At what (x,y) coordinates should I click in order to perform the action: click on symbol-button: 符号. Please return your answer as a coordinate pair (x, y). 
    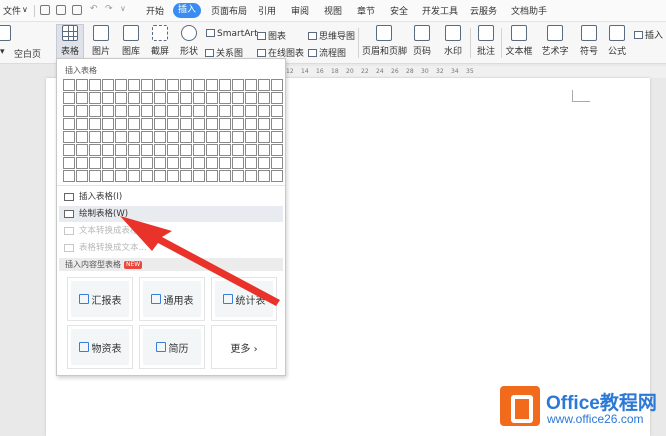
    Looking at the image, I should click on (589, 41).